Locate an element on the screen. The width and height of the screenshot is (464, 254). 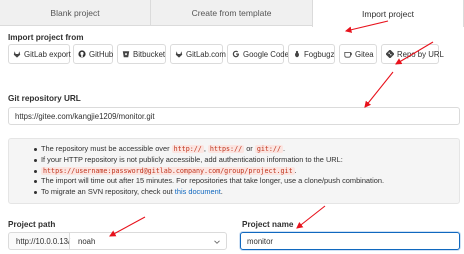
info-text: To migrate an SVN repository, check out is located at coordinates (108, 192).